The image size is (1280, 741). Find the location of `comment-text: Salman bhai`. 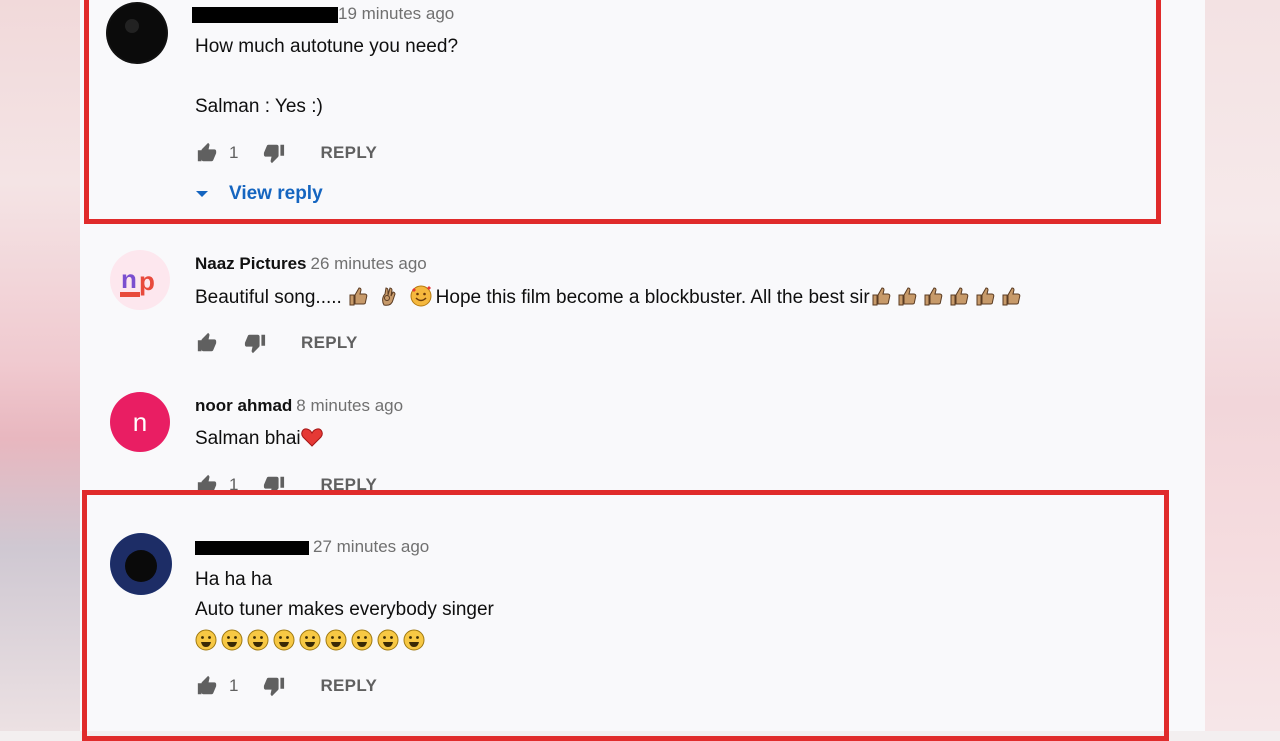

comment-text: Salman bhai is located at coordinates (261, 439).